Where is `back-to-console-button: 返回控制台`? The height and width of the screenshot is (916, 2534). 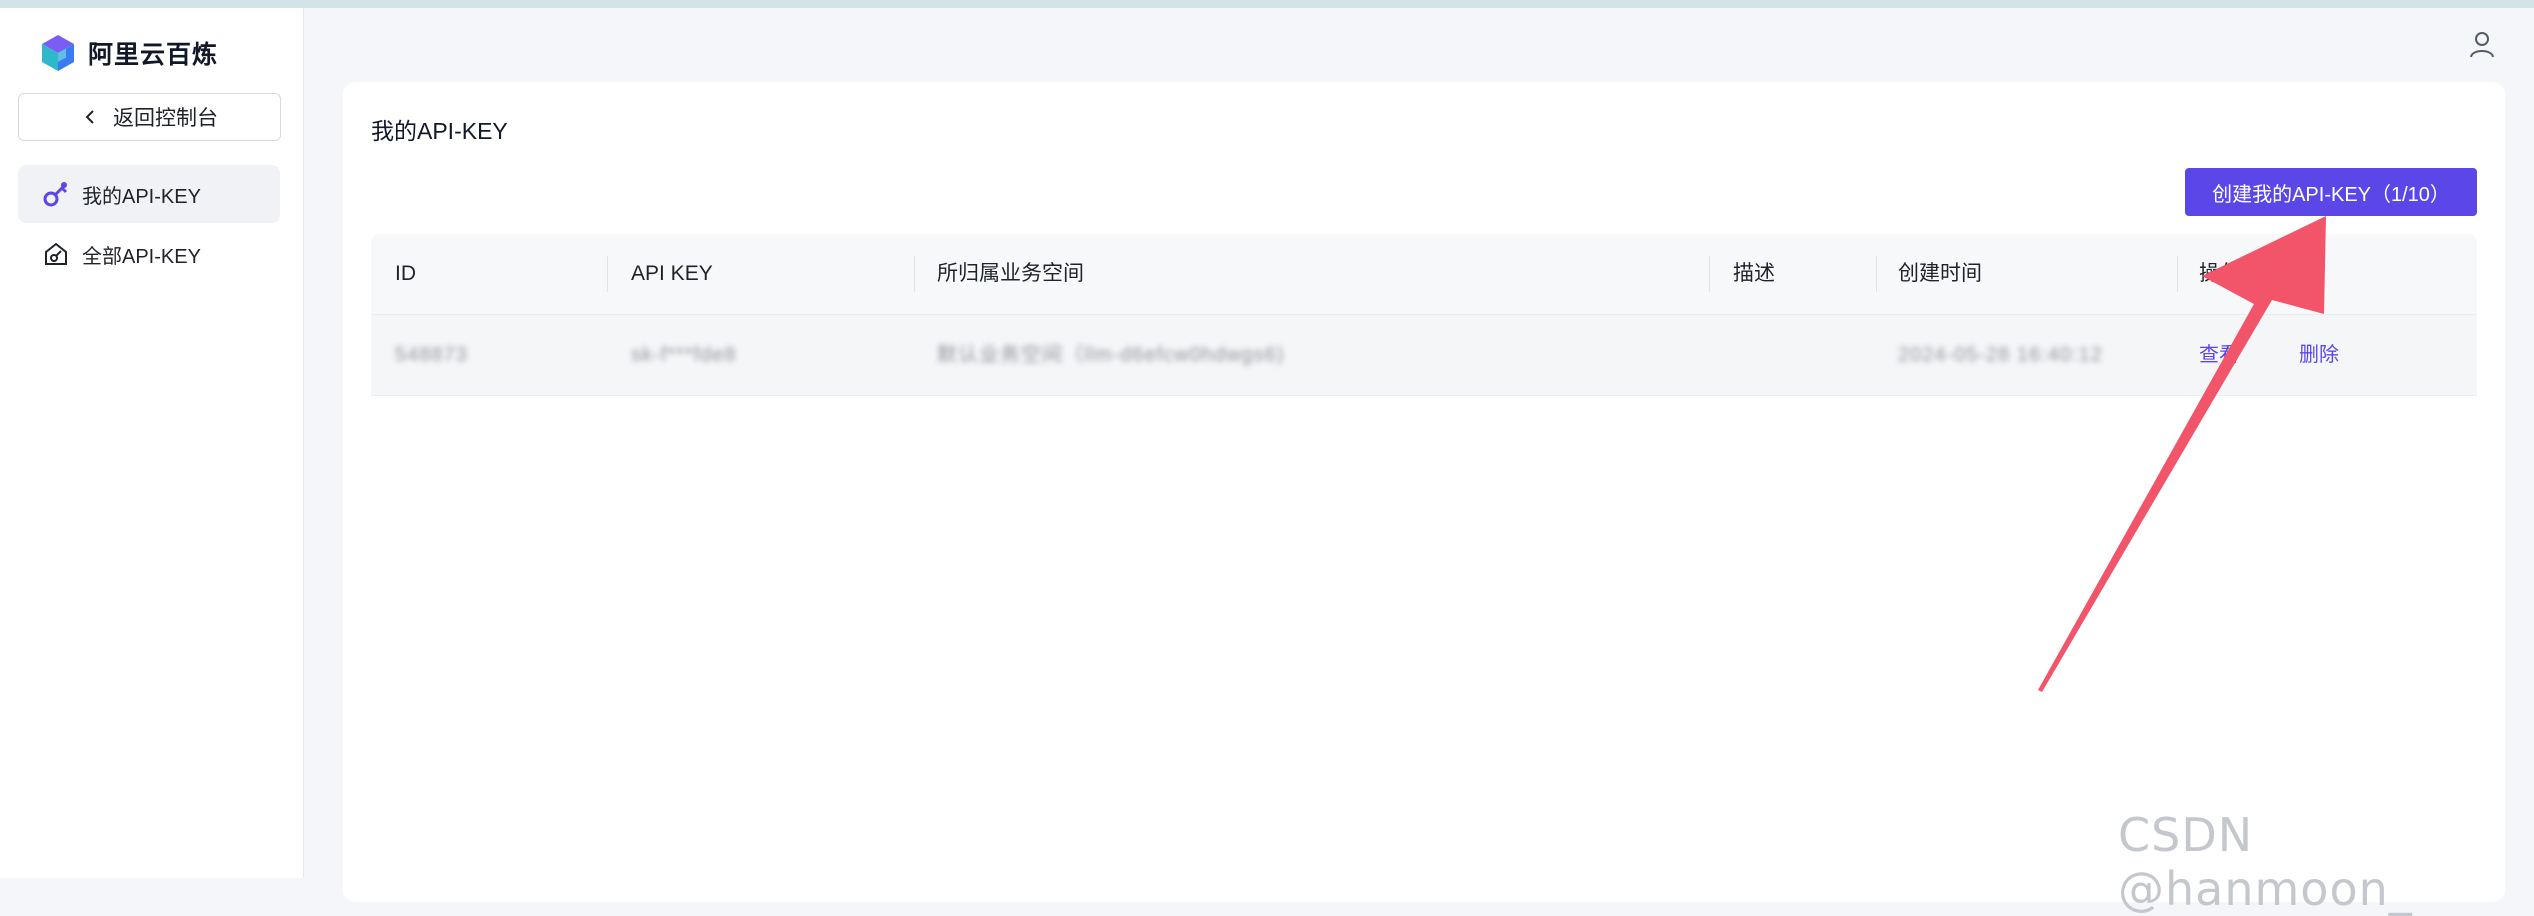
back-to-console-button: 返回控制台 is located at coordinates (149, 117).